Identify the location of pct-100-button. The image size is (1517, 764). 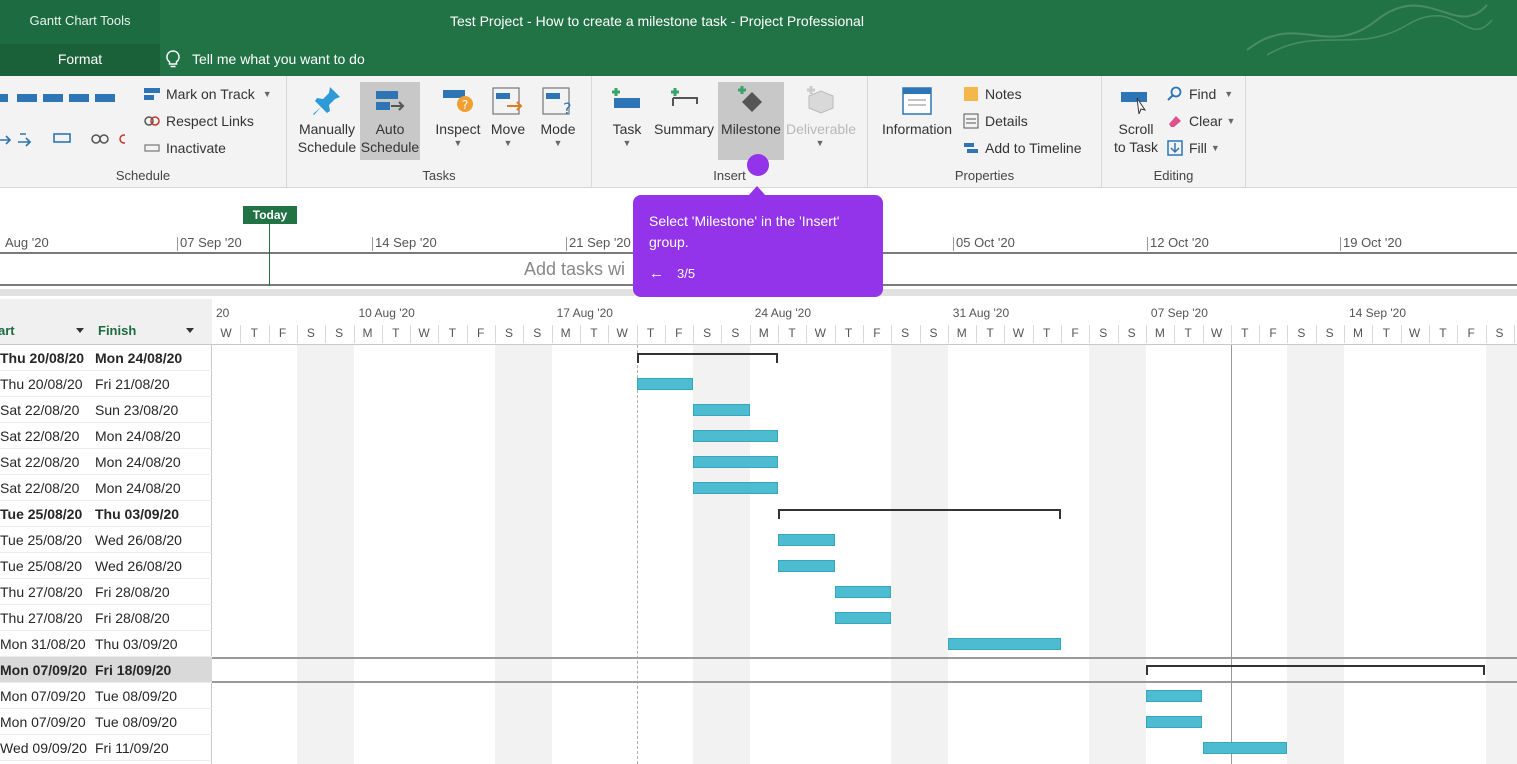
(105, 98).